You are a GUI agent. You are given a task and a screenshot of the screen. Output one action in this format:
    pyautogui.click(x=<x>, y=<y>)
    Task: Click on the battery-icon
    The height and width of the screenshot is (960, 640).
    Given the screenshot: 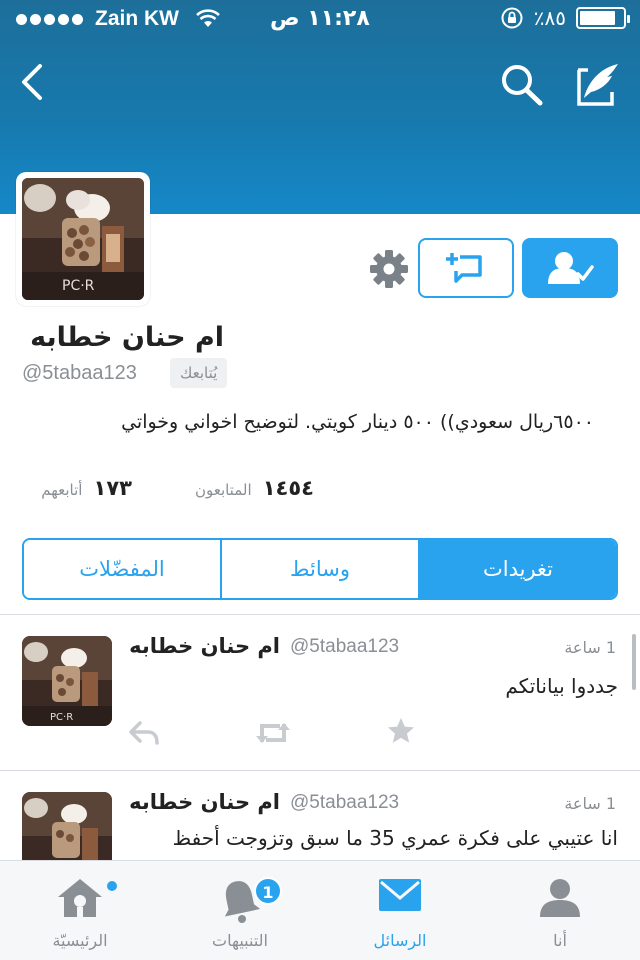 What is the action you would take?
    pyautogui.click(x=603, y=18)
    